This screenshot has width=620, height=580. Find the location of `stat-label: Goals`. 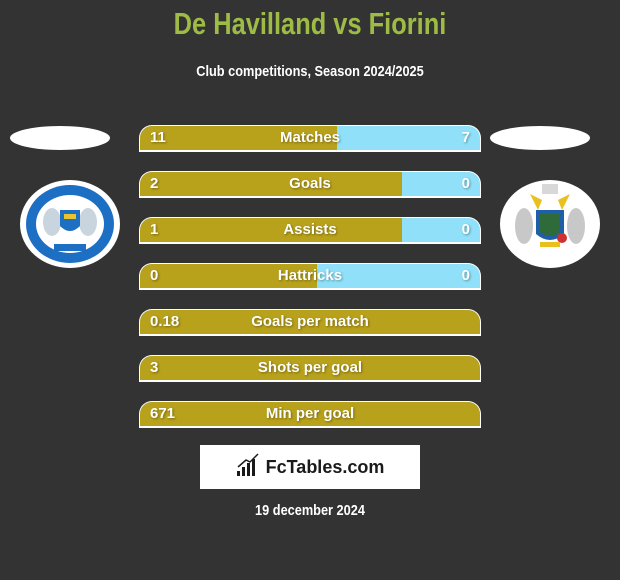

stat-label: Goals is located at coordinates (310, 183).